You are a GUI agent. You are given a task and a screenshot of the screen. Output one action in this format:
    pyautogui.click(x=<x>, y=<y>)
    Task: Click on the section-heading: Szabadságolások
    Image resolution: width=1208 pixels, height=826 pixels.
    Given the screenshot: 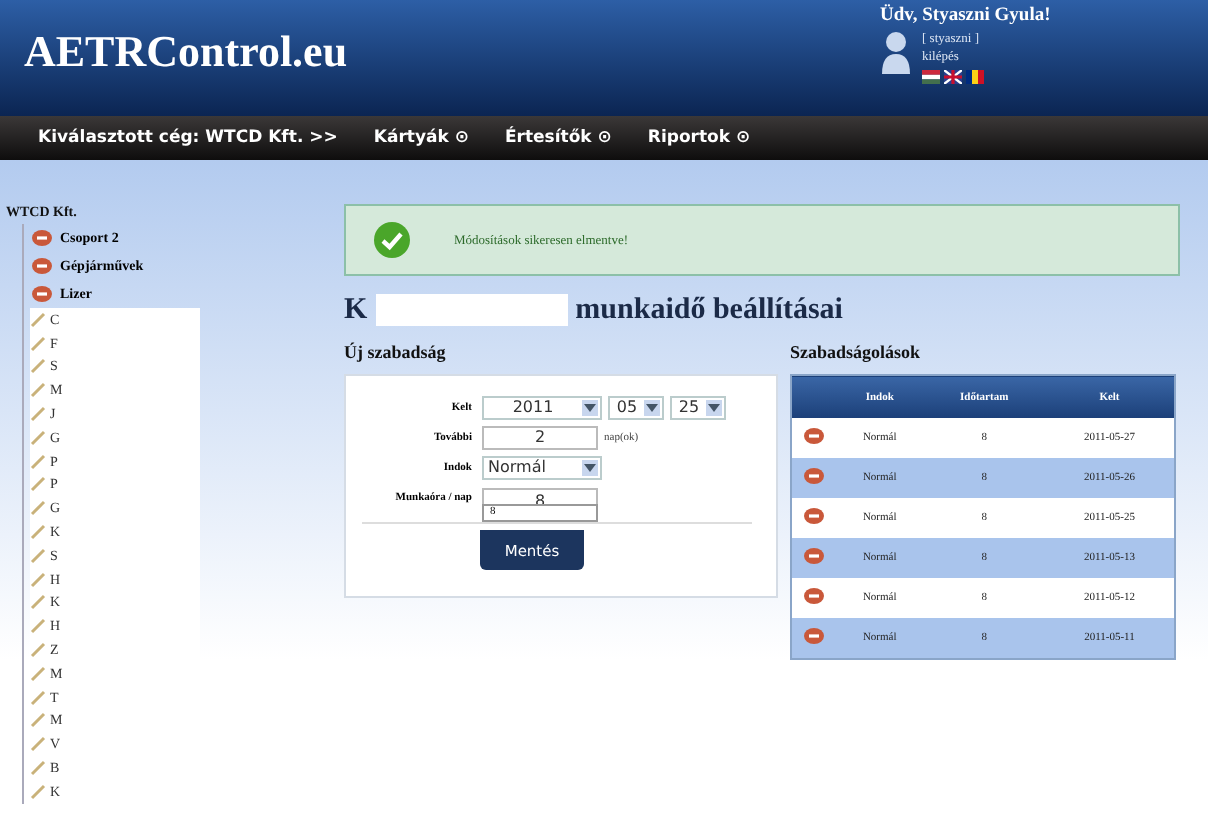 What is the action you would take?
    pyautogui.click(x=856, y=352)
    